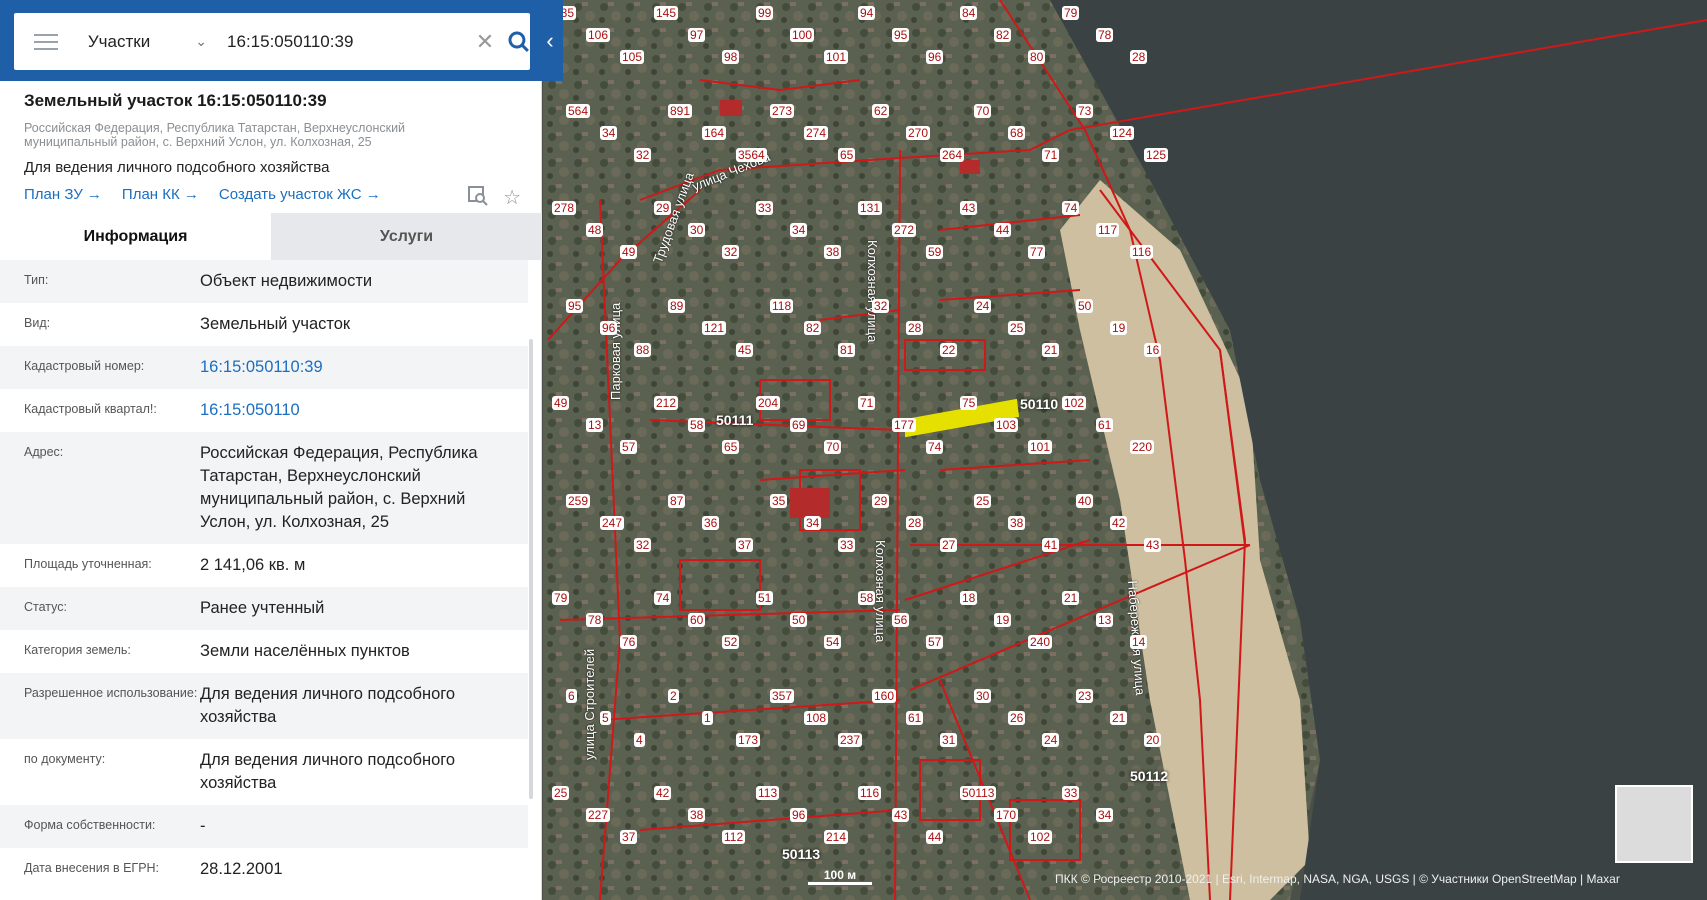 This screenshot has width=1707, height=900. I want to click on object-purpose: Для ведения личного подсобного хозяйства, so click(177, 167).